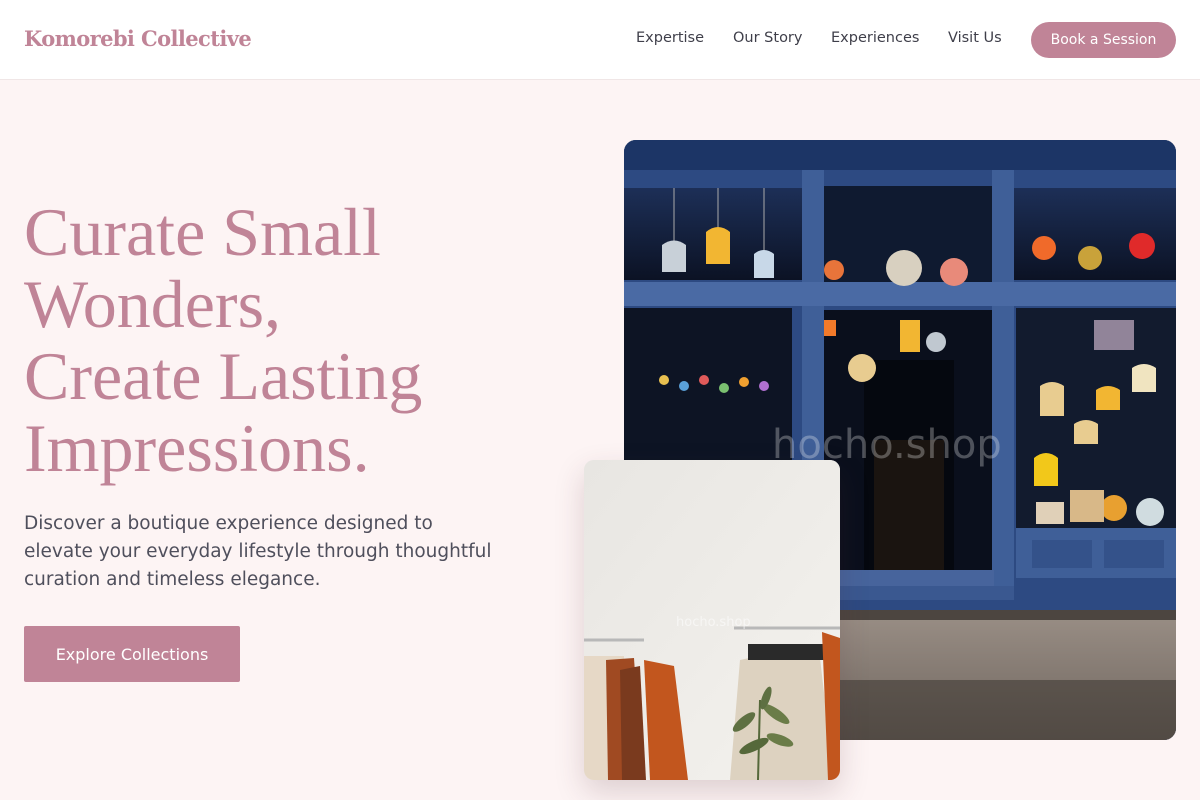  What do you see at coordinates (875, 38) in the screenshot?
I see `nav-link-experiences: Experiences` at bounding box center [875, 38].